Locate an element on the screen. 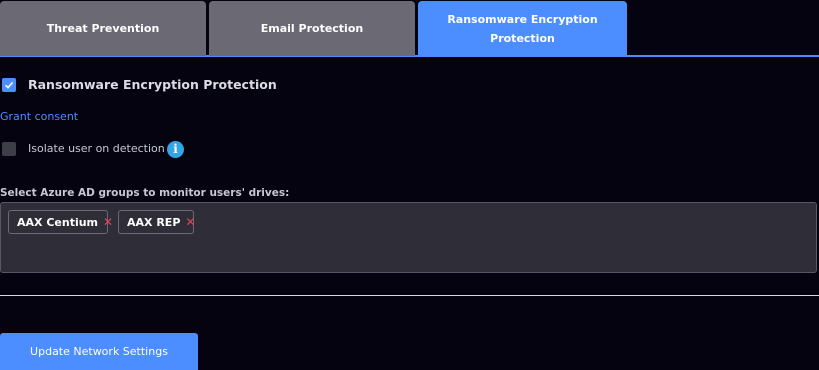  tab-label: Email Protection is located at coordinates (312, 28).